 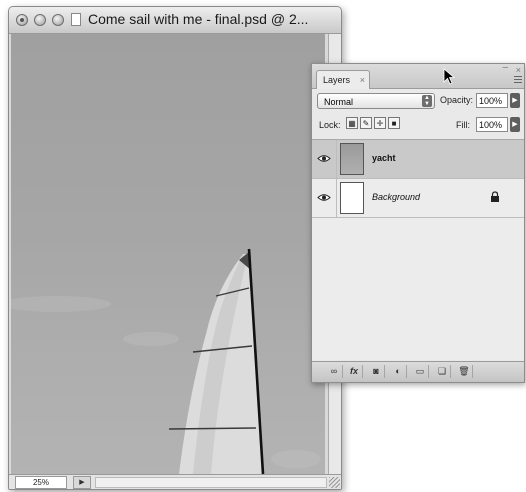 I want to click on fill-label: Fill:, so click(x=463, y=125).